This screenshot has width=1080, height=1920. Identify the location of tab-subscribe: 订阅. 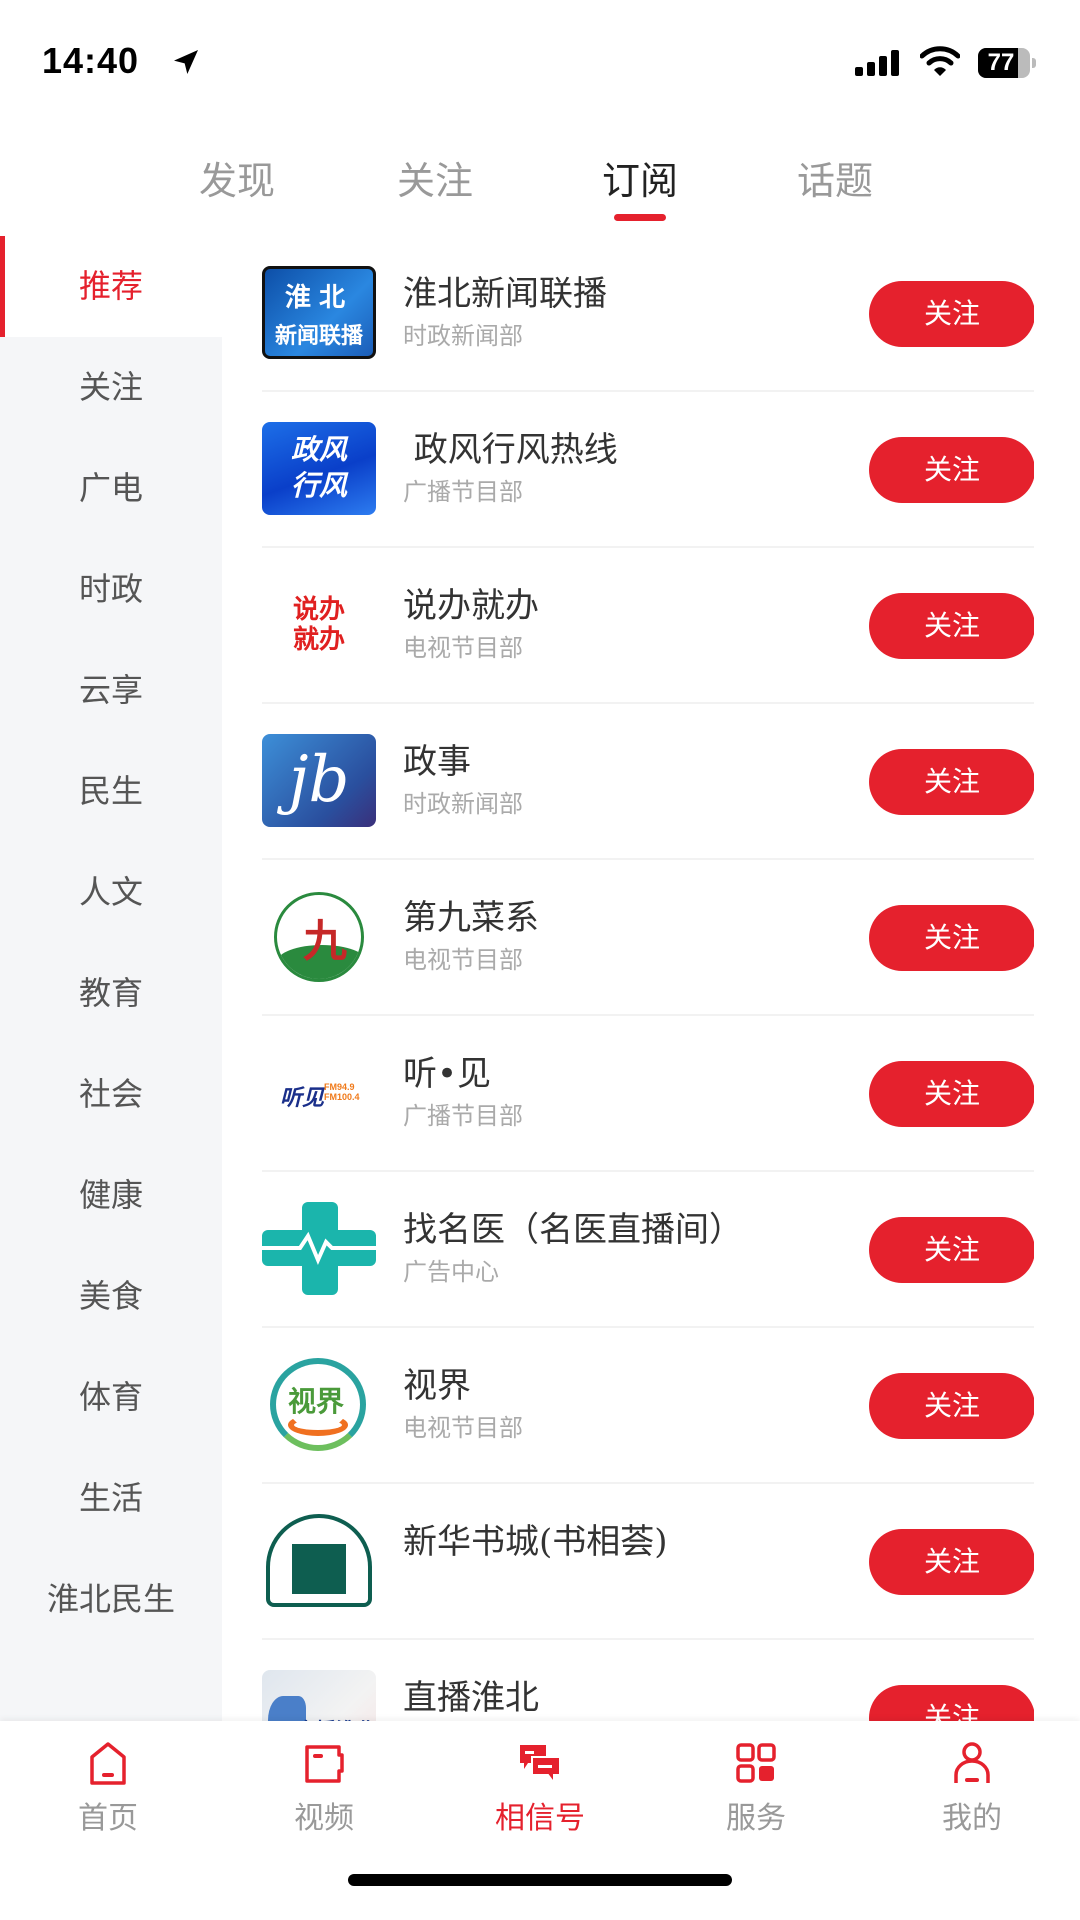
(640, 177).